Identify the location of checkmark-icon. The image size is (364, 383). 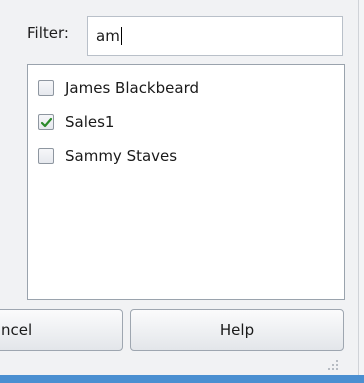
(46, 122).